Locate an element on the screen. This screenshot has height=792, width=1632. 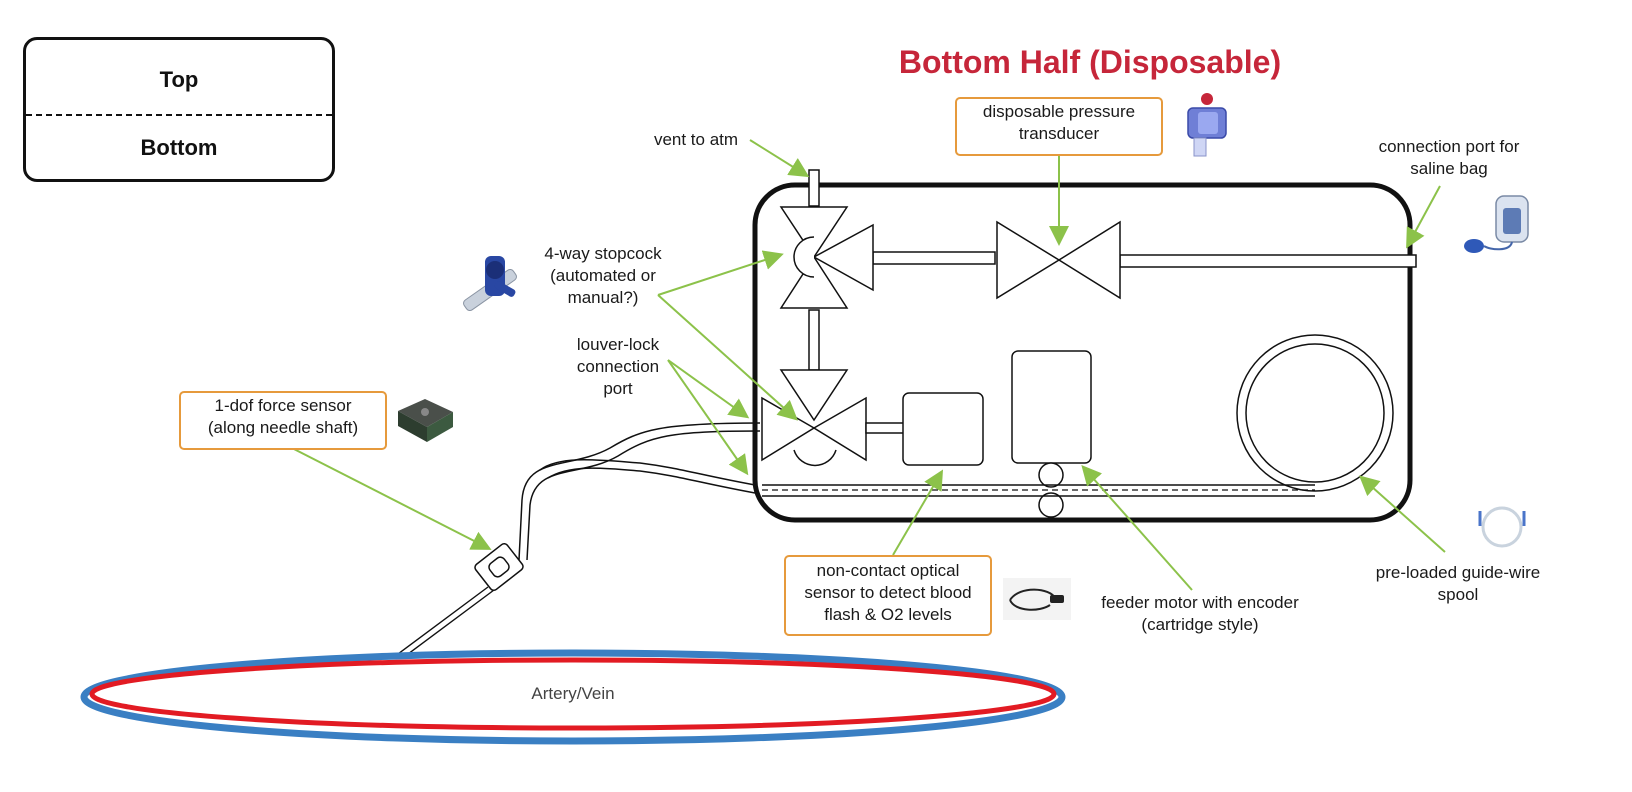
guide-wire-spool-thumbnail is located at coordinates (1502, 527).